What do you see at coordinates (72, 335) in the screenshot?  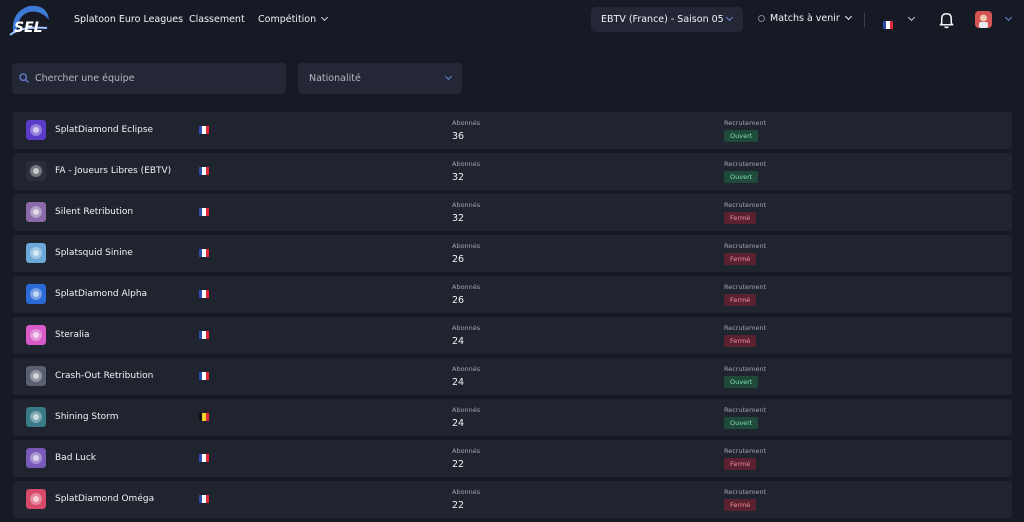 I see `team-name: Steralia` at bounding box center [72, 335].